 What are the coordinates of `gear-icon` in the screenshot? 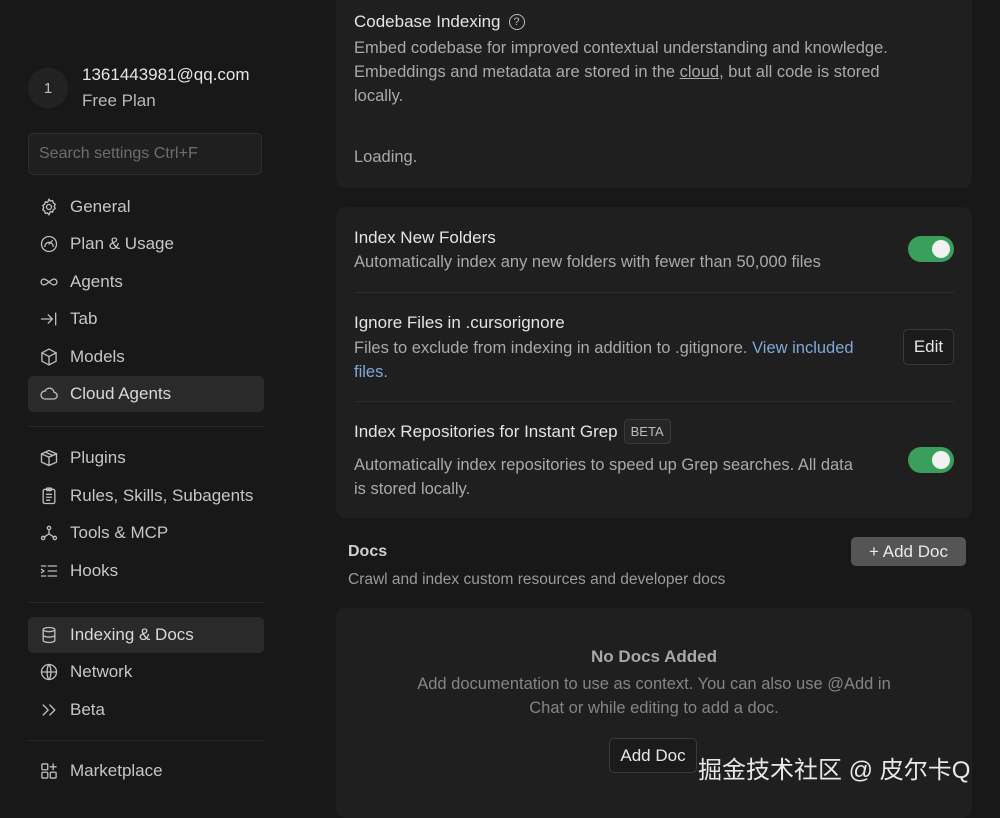 It's located at (49, 207).